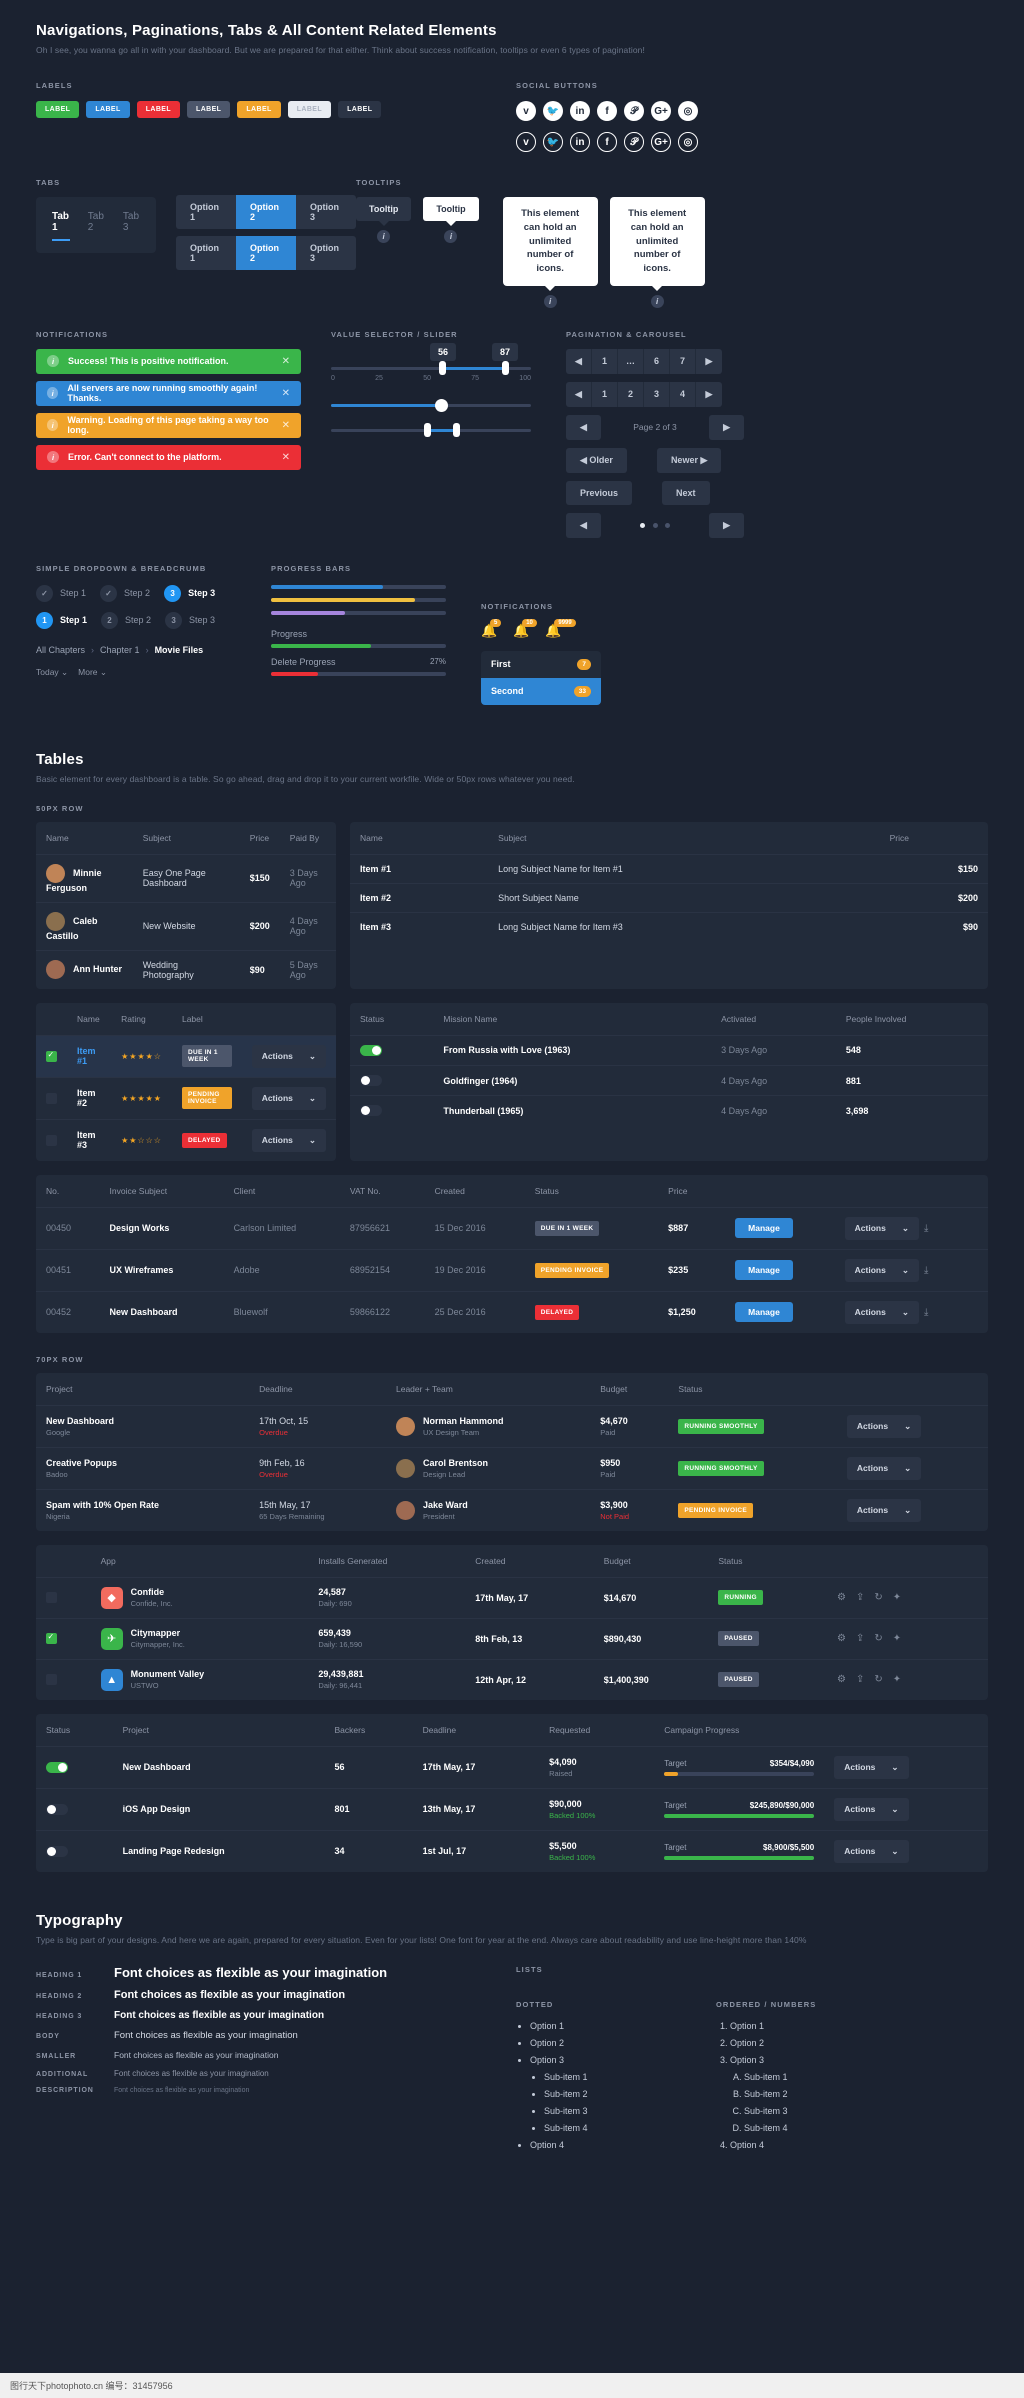  Describe the element at coordinates (878, 1679) in the screenshot. I see `refresh-icon: ↻` at that location.